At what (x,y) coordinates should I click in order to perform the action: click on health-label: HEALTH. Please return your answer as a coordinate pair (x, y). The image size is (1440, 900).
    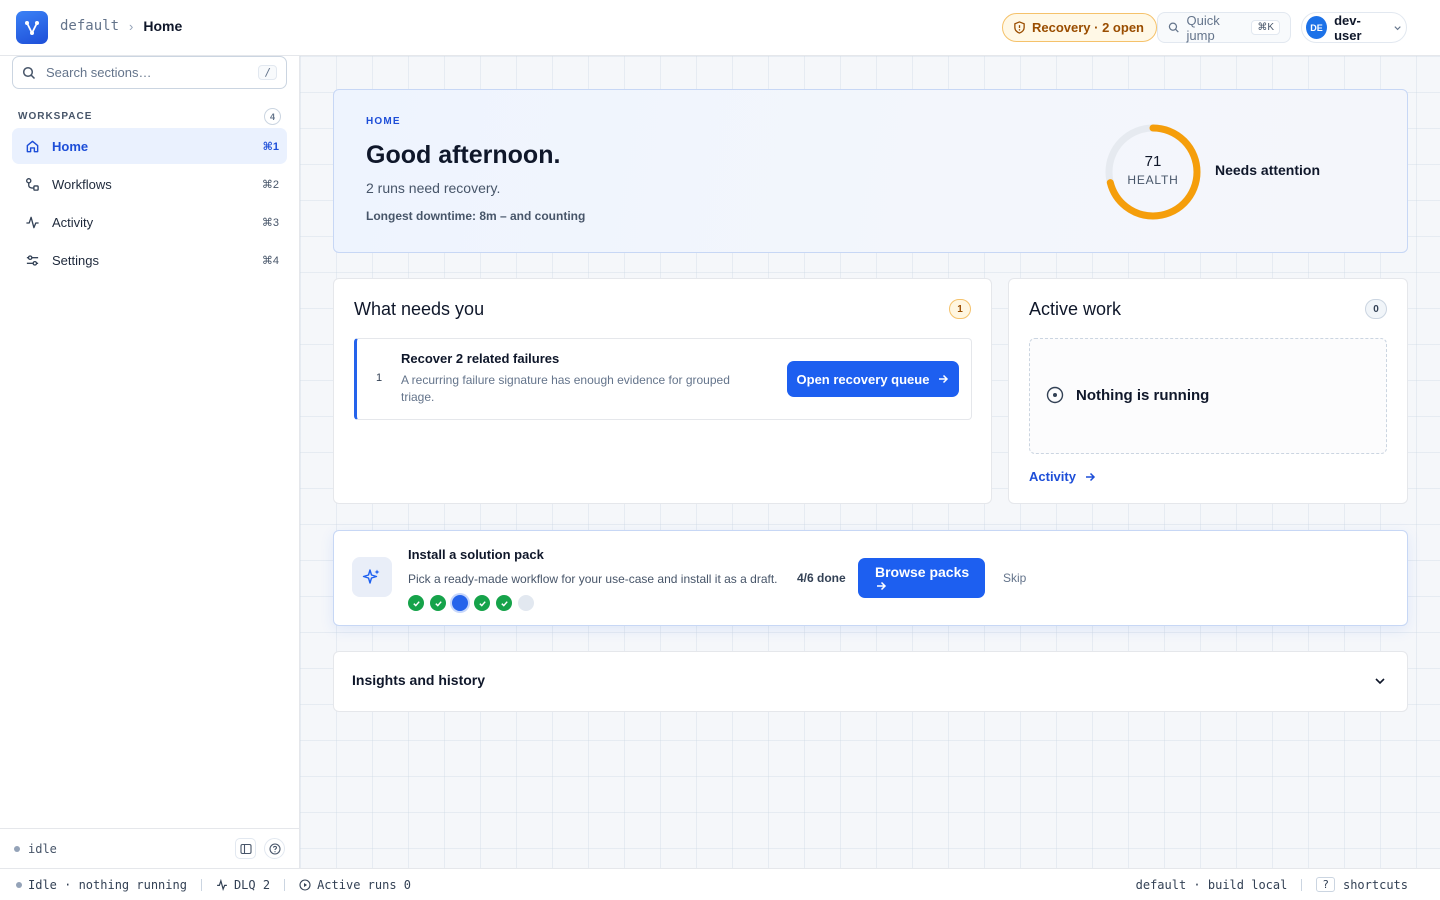
    Looking at the image, I should click on (1153, 180).